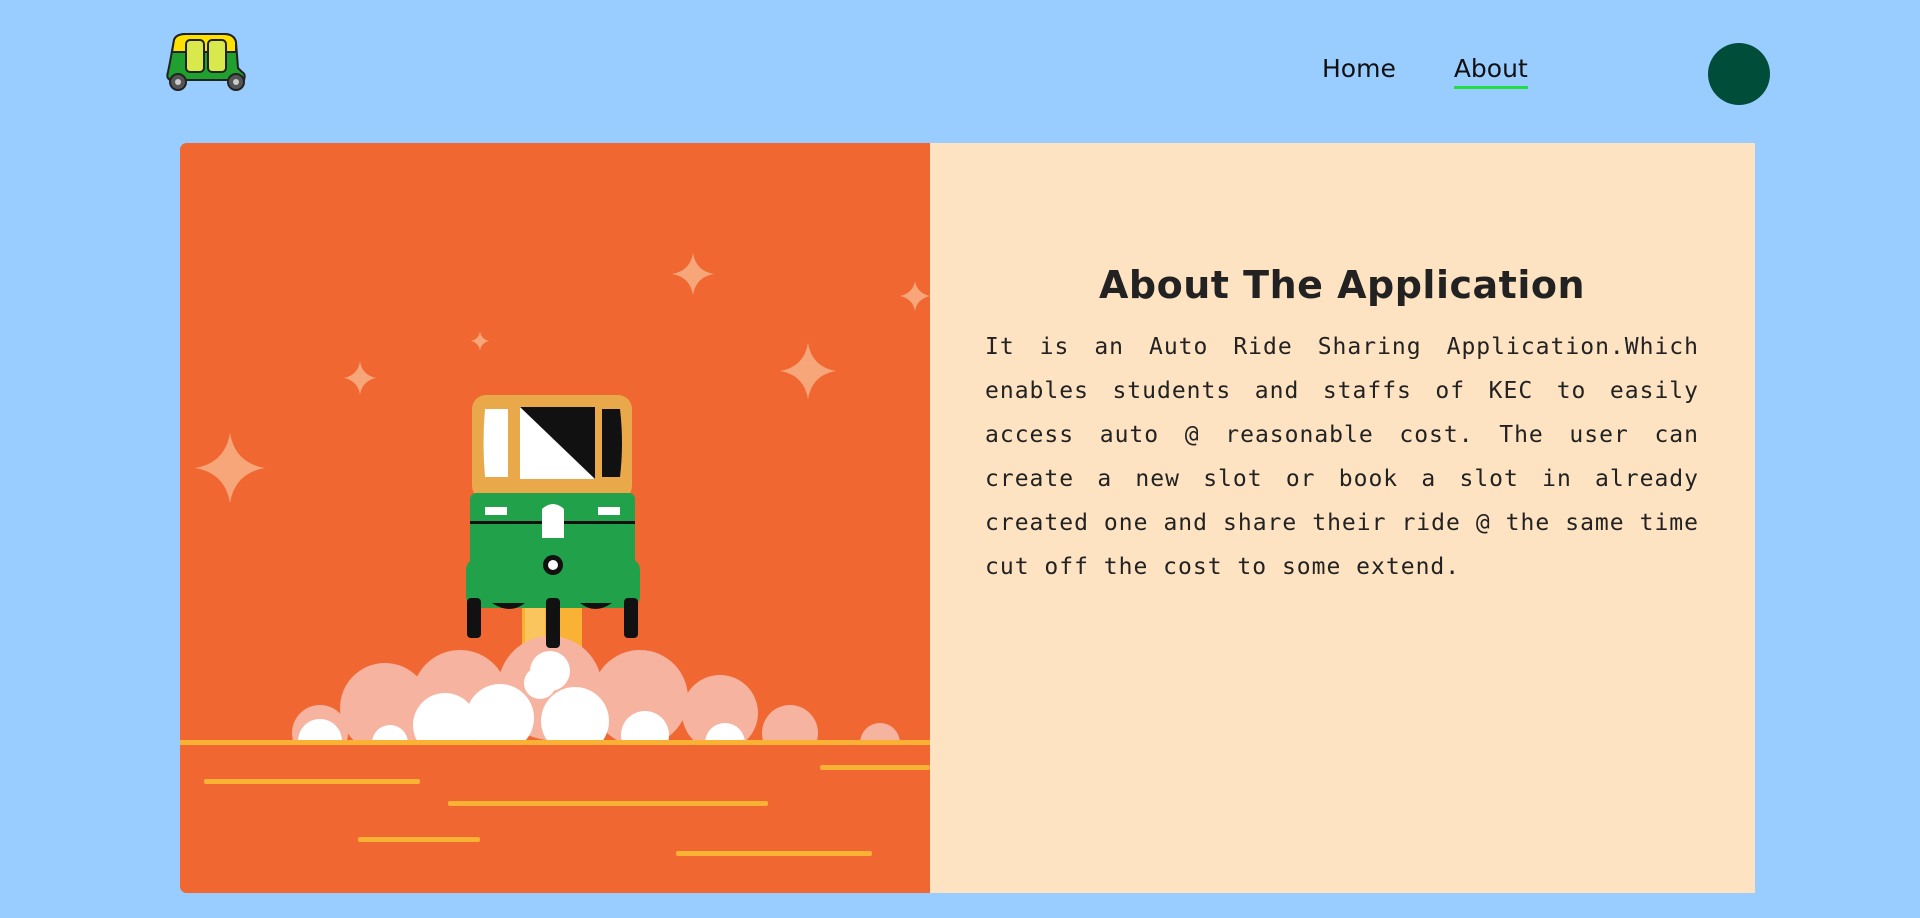  What do you see at coordinates (1342, 285) in the screenshot?
I see `about-title: About The Application` at bounding box center [1342, 285].